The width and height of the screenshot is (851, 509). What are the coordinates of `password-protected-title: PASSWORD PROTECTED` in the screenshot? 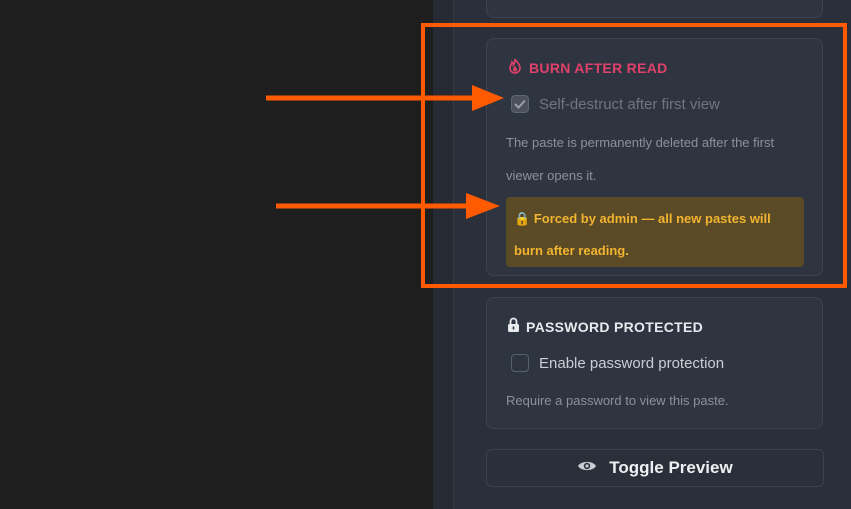 It's located at (605, 326).